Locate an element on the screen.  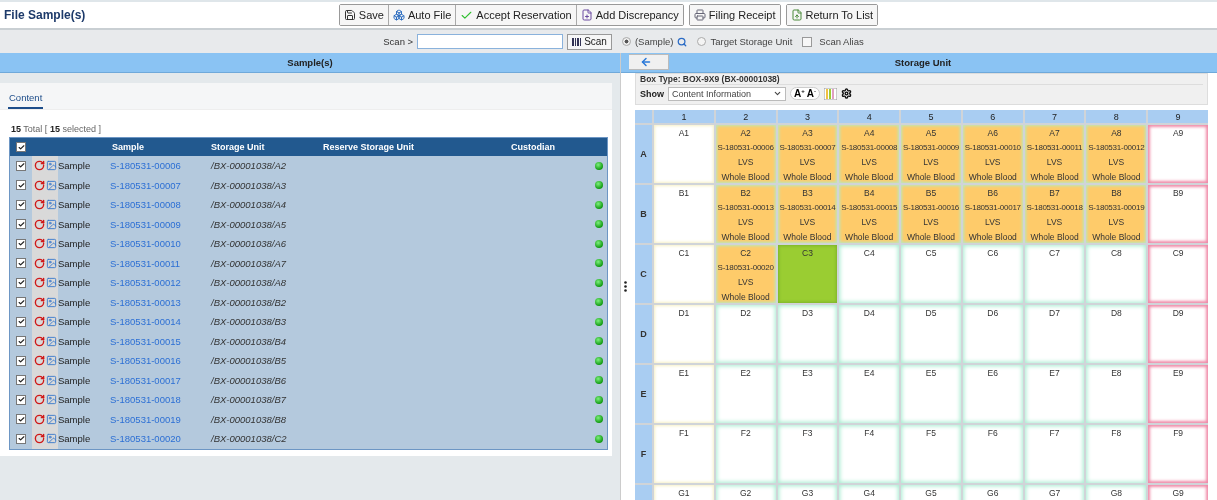
scan-input-field is located at coordinates (490, 41).